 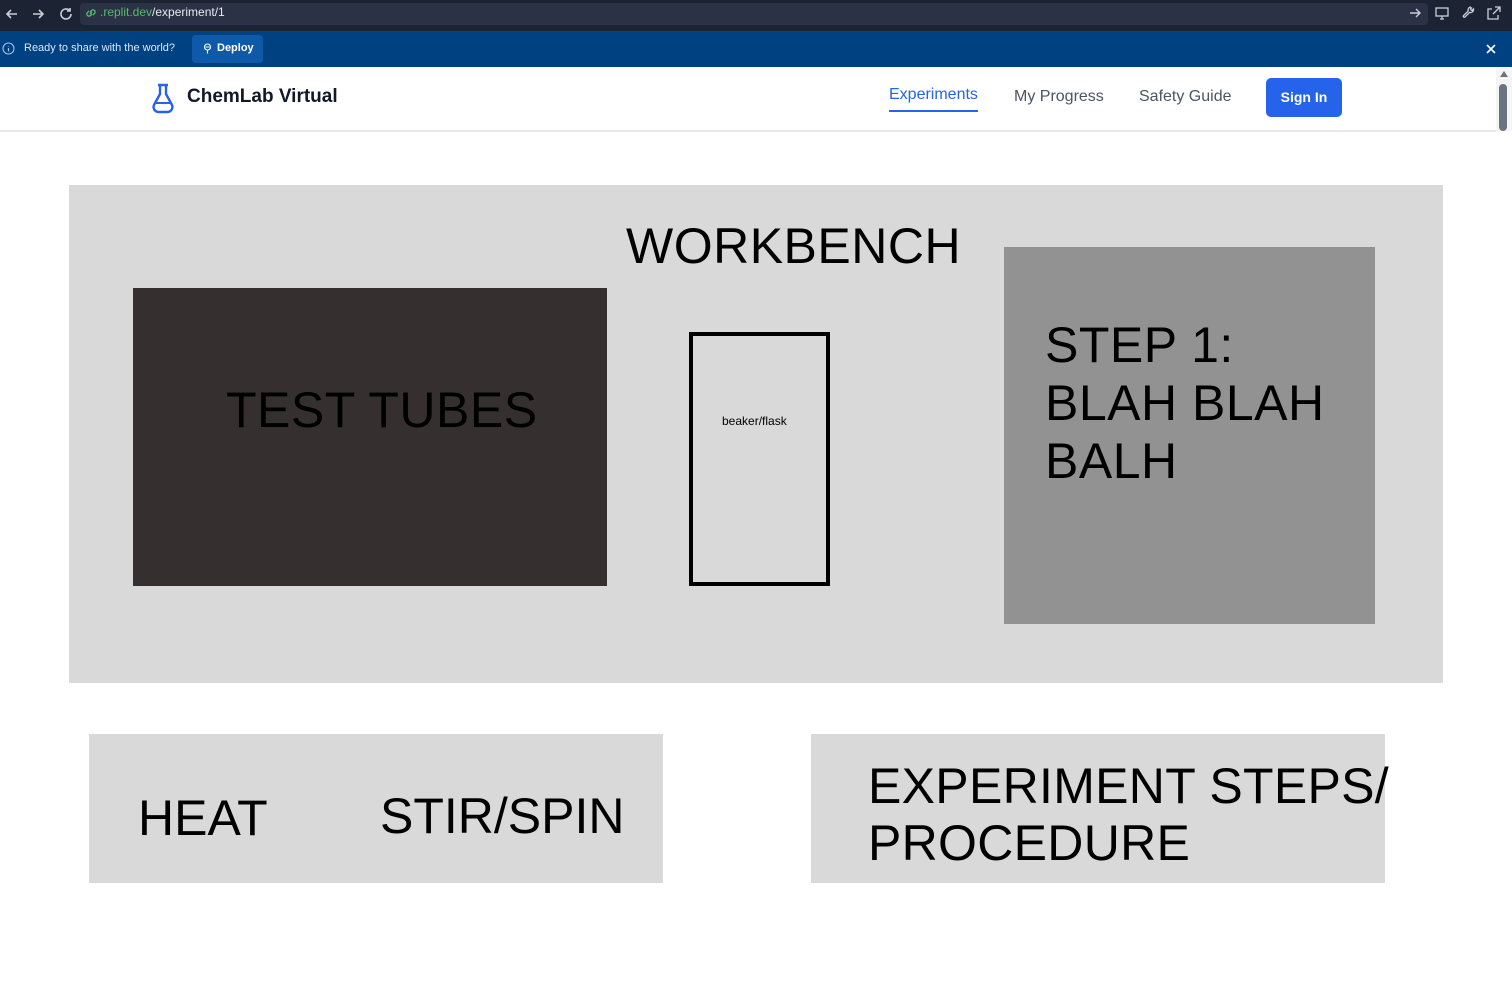 What do you see at coordinates (1304, 97) in the screenshot?
I see `sign-in-button: Sign In` at bounding box center [1304, 97].